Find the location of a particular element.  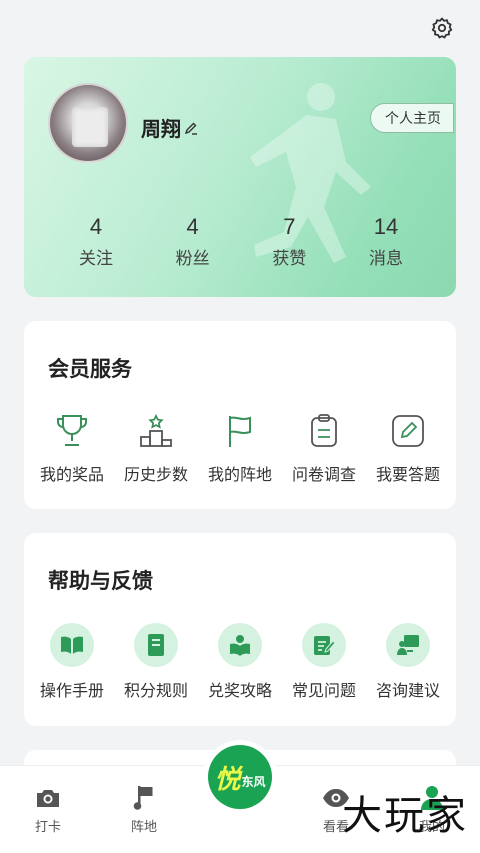

item-label: 积分规则 is located at coordinates (155, 691).